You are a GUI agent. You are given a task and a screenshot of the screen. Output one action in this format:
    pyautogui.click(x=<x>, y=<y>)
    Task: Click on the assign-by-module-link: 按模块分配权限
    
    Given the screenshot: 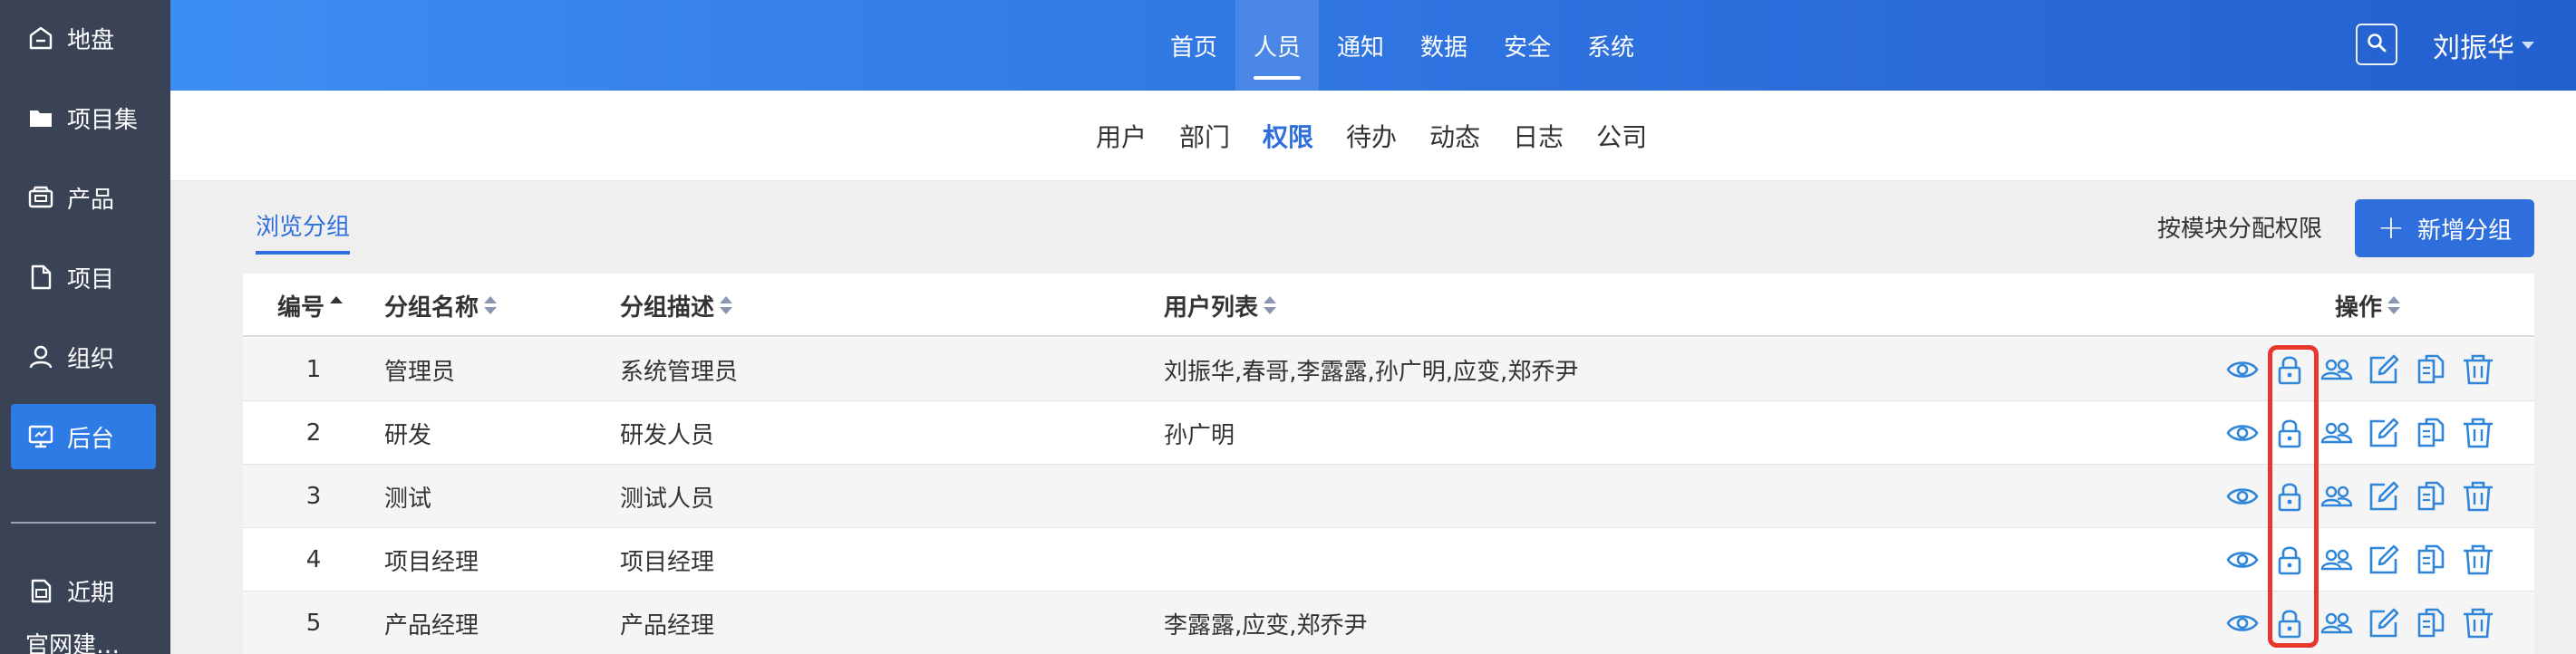 What is the action you would take?
    pyautogui.click(x=2239, y=227)
    